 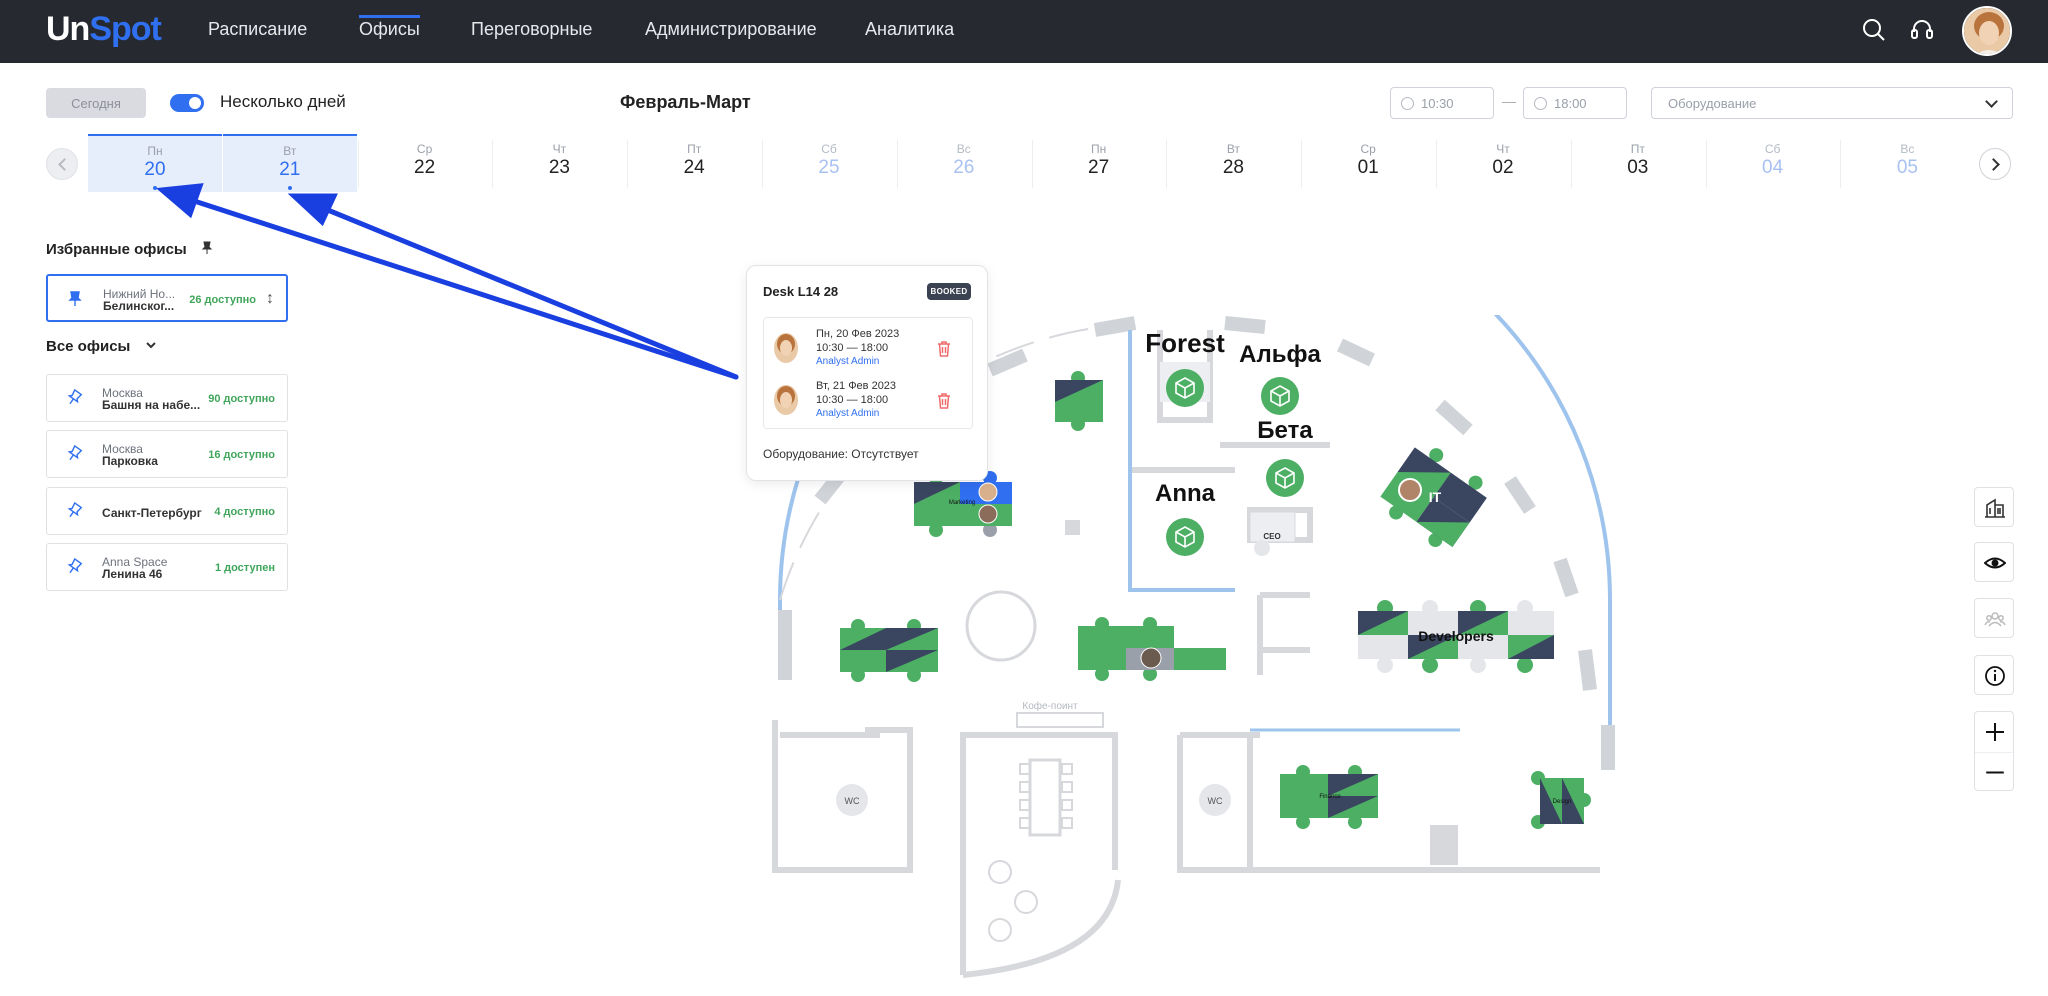 I want to click on nav-schedule: Расписание, so click(x=257, y=29).